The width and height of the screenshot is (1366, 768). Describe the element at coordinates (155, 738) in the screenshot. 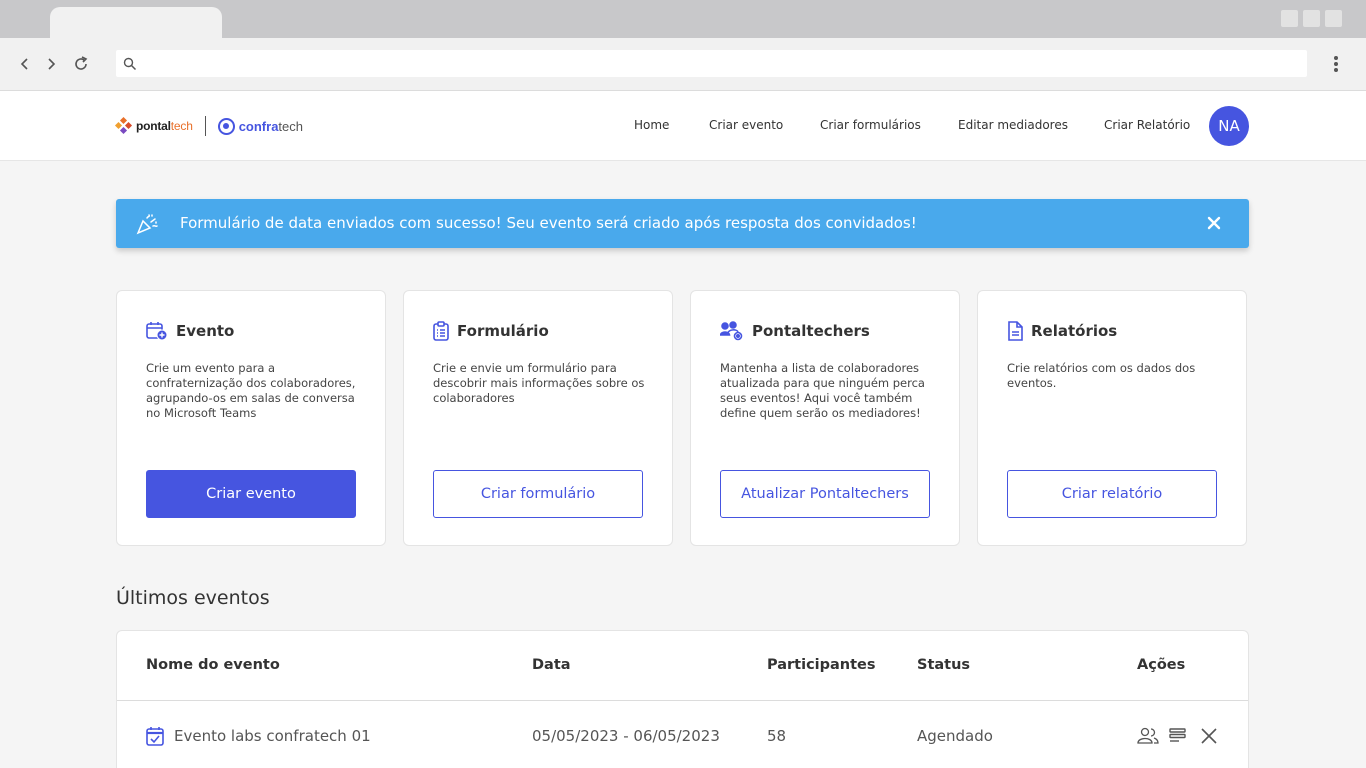

I see `calendar-check-icon` at that location.